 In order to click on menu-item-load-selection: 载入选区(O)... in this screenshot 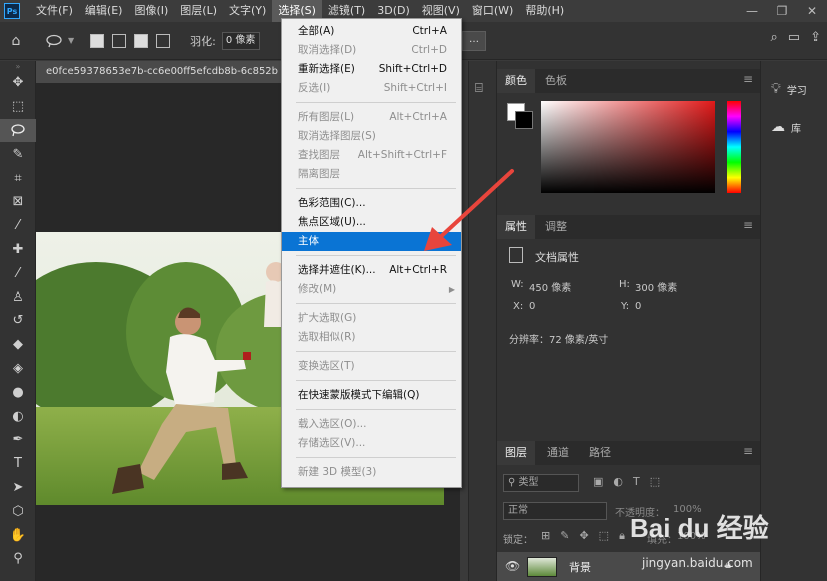, I will do `click(371, 424)`.